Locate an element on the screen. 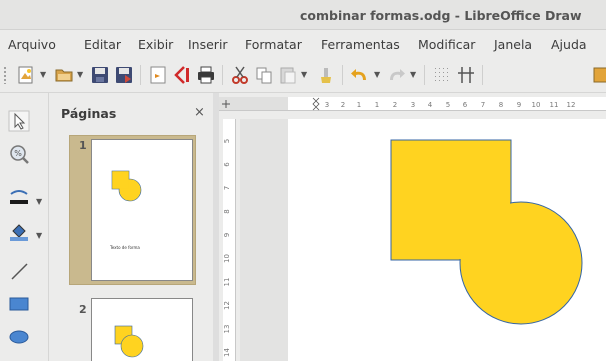 The height and width of the screenshot is (361, 606). paste-dropdown-icon: ▼ is located at coordinates (304, 74).